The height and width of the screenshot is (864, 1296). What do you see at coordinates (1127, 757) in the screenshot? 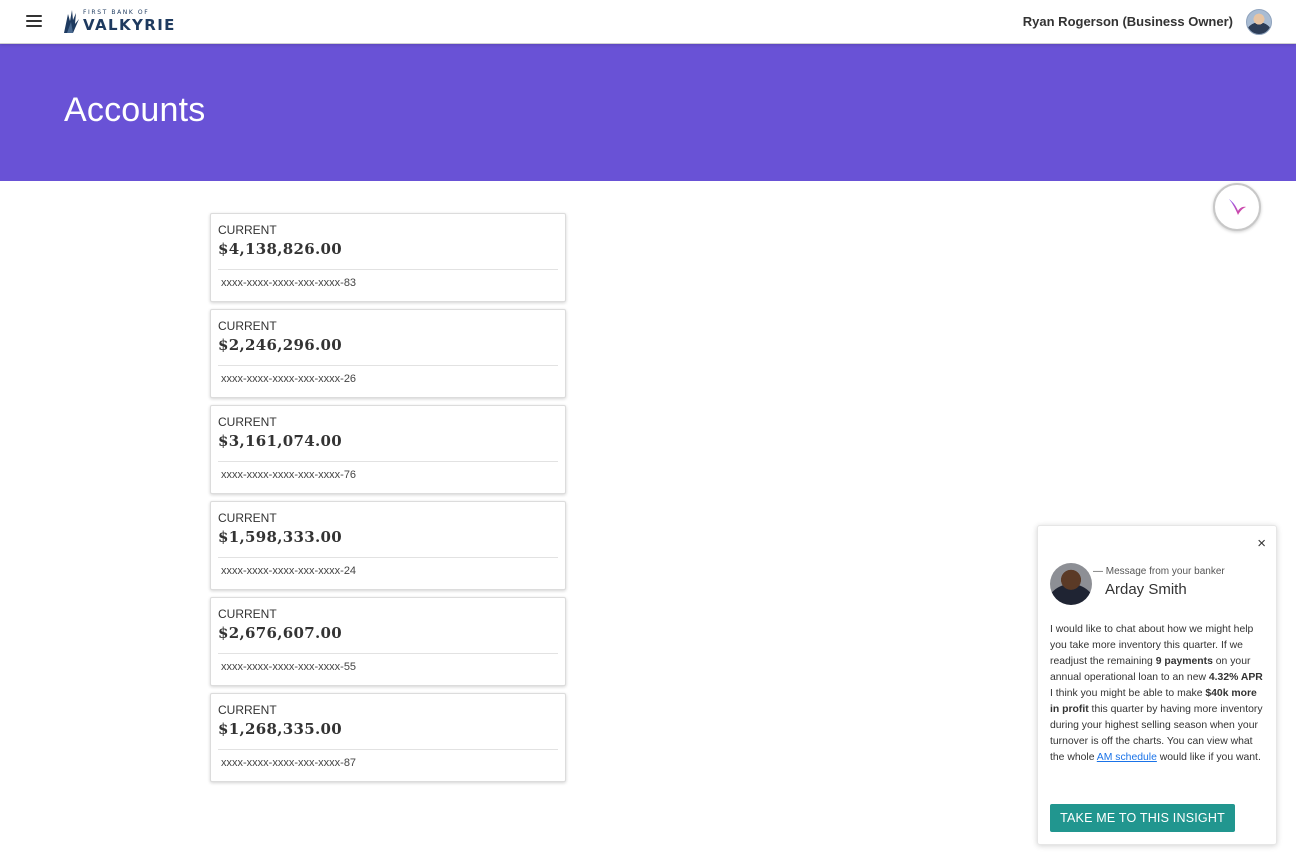
I see `am-schedule-link: AM schedule` at bounding box center [1127, 757].